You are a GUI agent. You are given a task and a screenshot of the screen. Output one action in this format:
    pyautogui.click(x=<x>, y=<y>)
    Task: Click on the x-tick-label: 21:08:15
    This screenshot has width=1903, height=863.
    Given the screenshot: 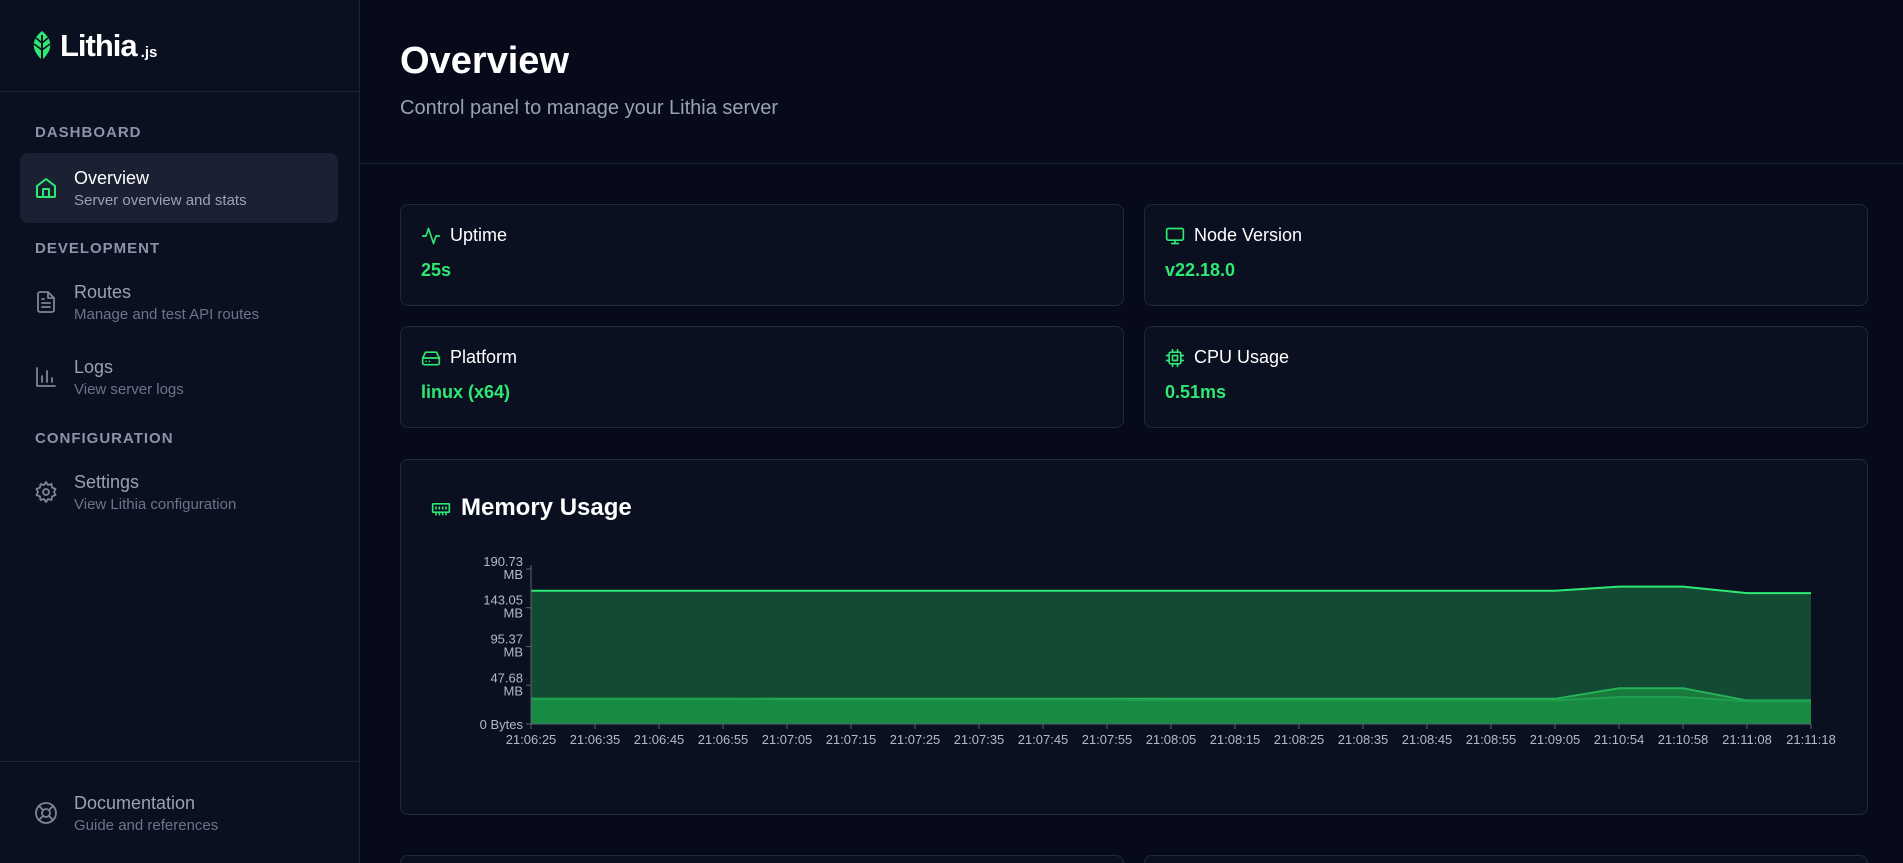 What is the action you would take?
    pyautogui.click(x=1235, y=739)
    